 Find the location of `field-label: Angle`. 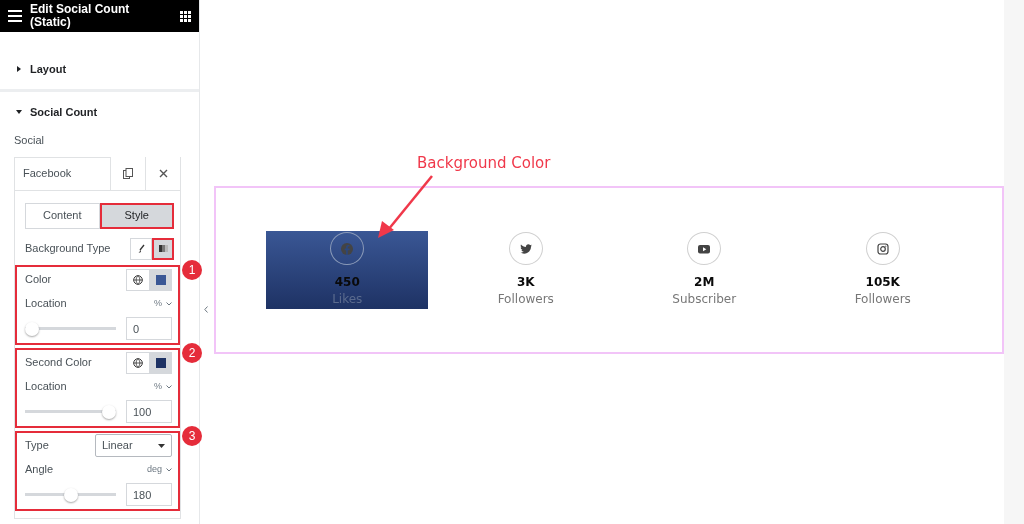

field-label: Angle is located at coordinates (40, 470).